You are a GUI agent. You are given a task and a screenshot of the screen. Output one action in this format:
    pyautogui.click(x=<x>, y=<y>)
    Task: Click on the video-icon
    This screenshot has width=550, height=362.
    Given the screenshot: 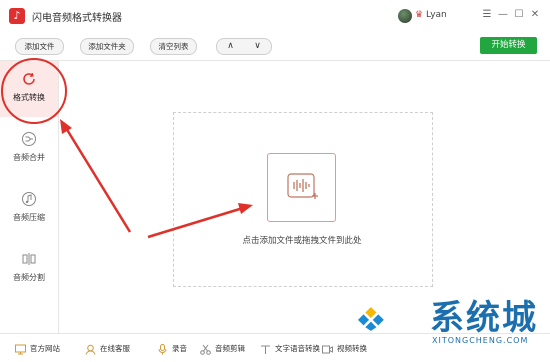 What is the action you would take?
    pyautogui.click(x=327, y=349)
    